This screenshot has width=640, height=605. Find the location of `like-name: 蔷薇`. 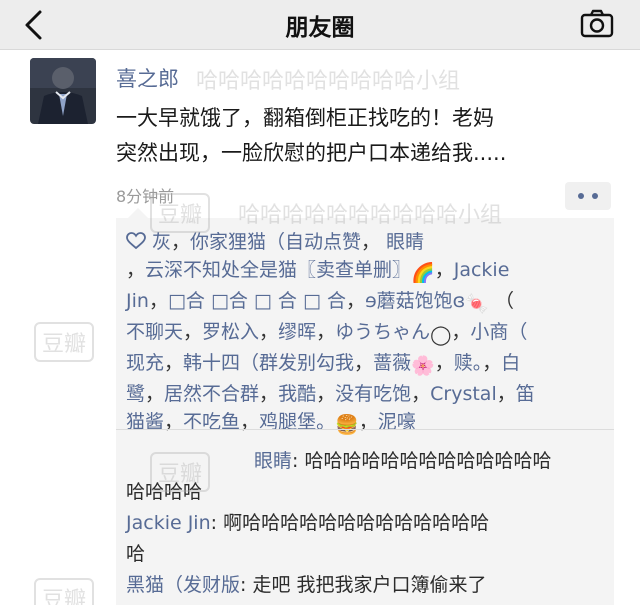

like-name: 蔷薇 is located at coordinates (392, 363).